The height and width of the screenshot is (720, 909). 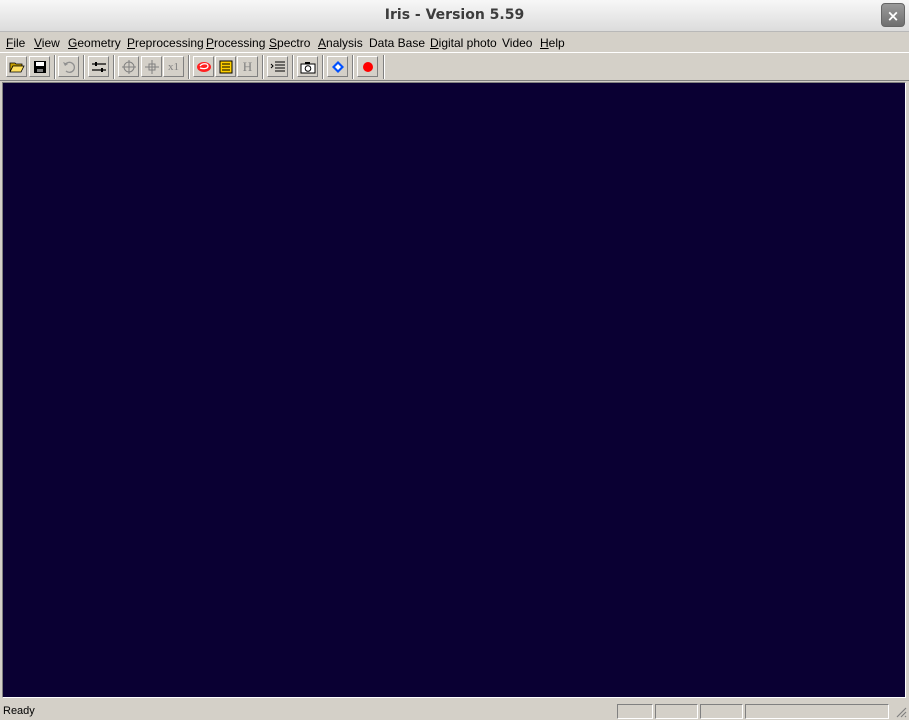 What do you see at coordinates (901, 712) in the screenshot?
I see `resize-grip-icon` at bounding box center [901, 712].